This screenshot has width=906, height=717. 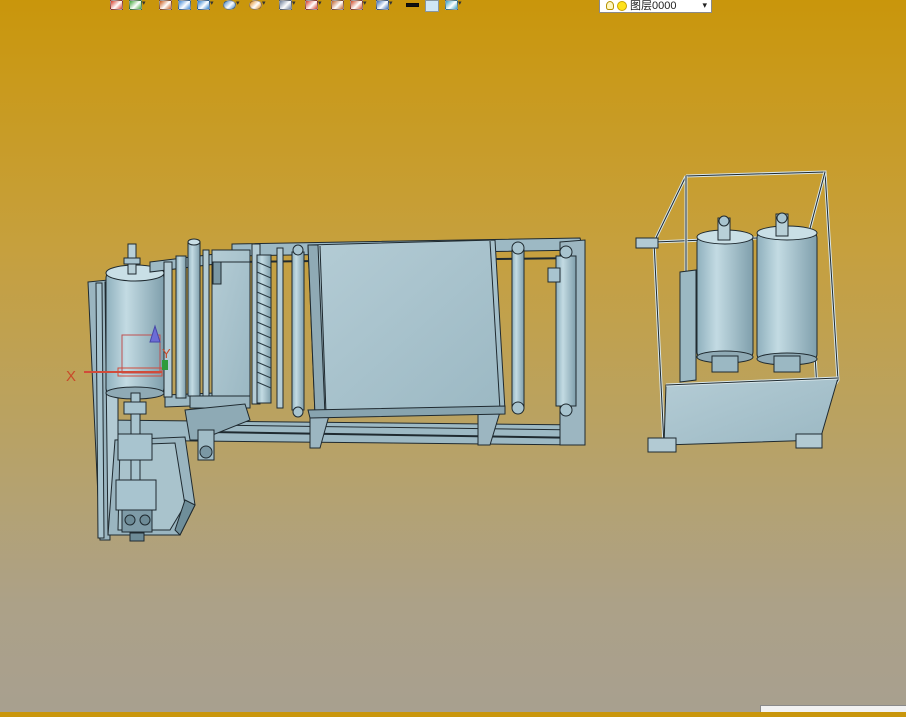 I want to click on toolbar-button-import, so click(x=116, y=6).